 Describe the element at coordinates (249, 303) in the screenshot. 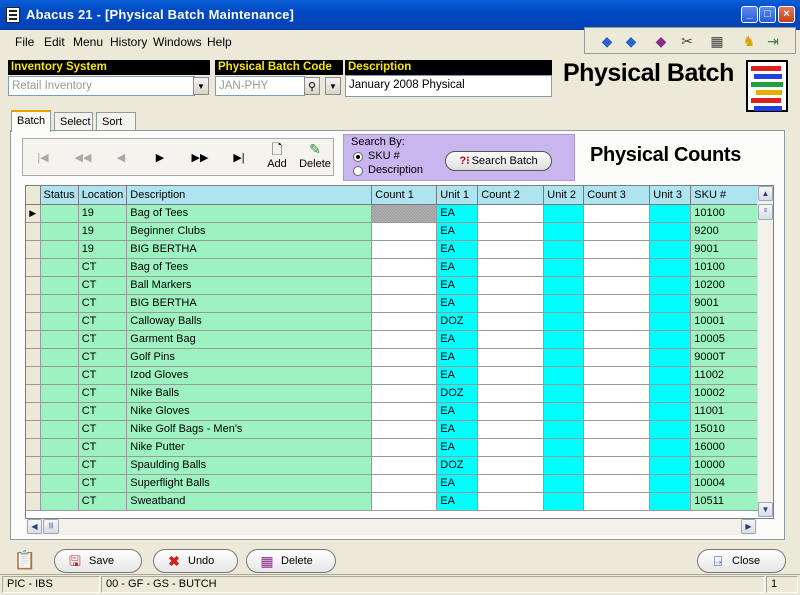

I see `cell-description: BIG BERTHA` at that location.